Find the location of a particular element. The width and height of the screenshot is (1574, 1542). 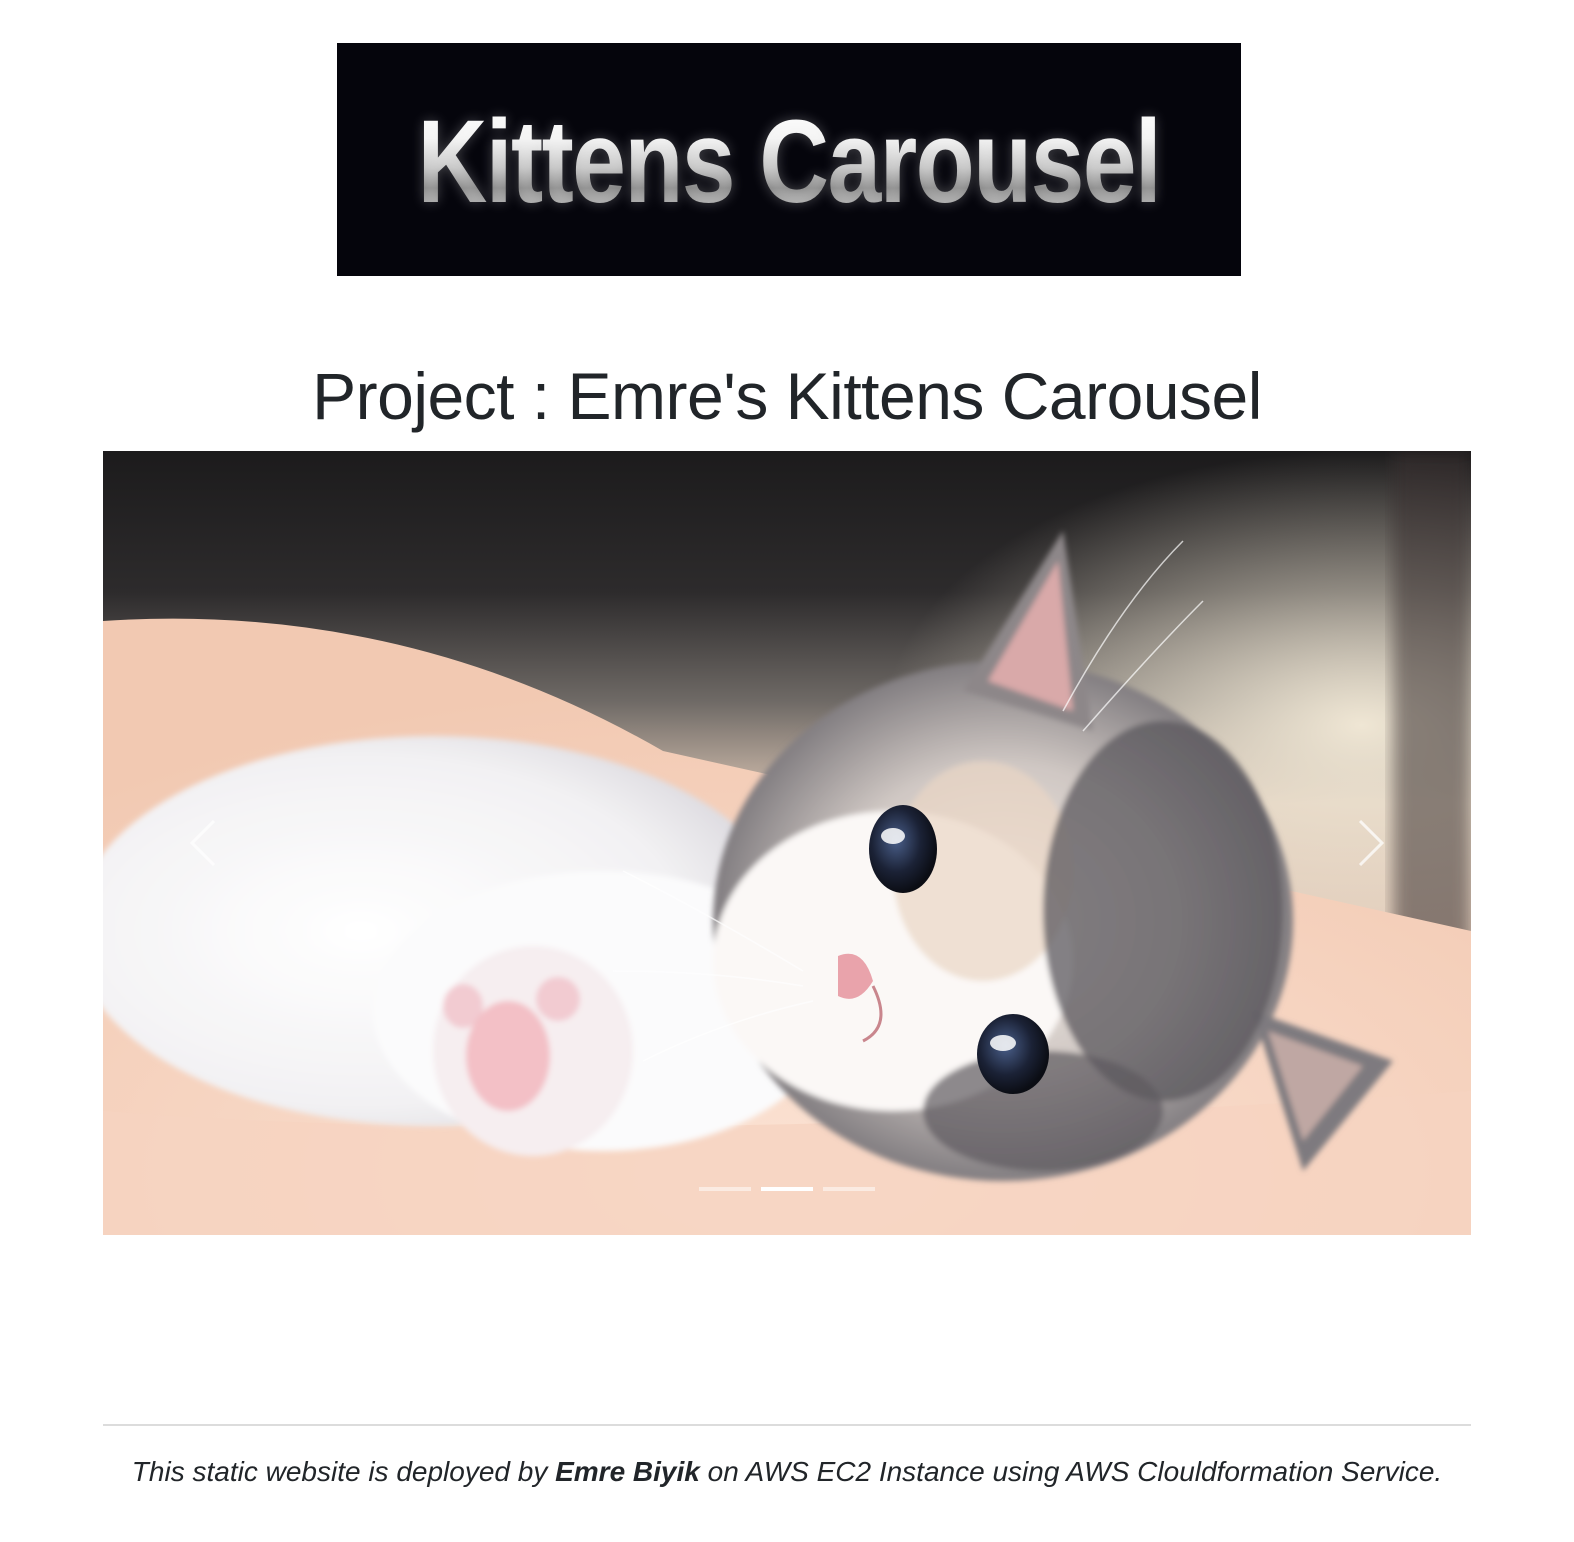

carousel-indicators is located at coordinates (787, 1189).